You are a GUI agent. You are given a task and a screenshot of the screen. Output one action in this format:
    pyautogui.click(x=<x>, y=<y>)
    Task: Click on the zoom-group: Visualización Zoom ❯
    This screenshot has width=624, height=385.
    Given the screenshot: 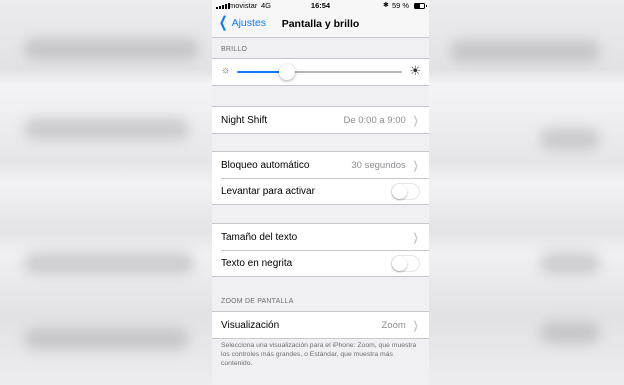 What is the action you would take?
    pyautogui.click(x=320, y=325)
    